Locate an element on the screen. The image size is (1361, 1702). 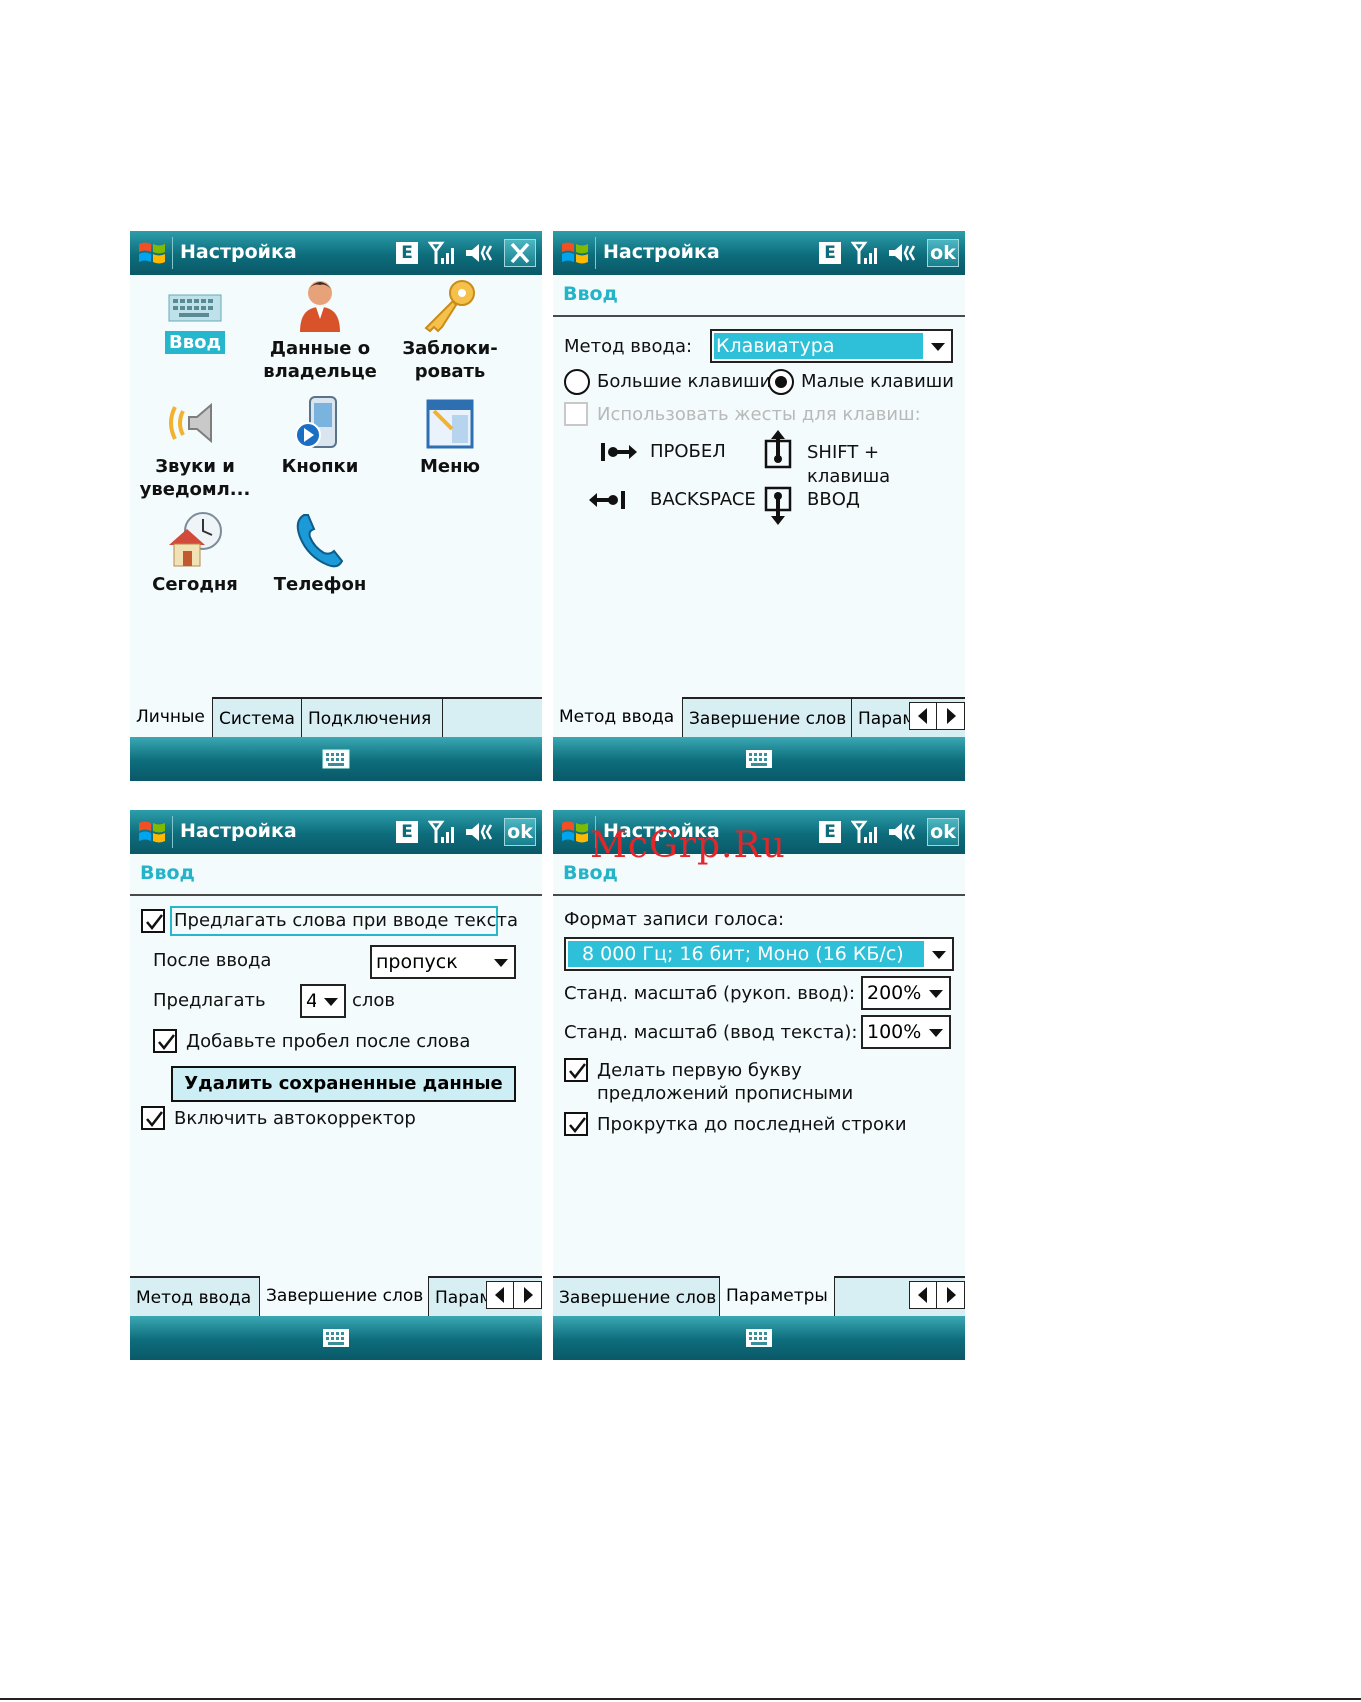
text-zoom-select: 100% is located at coordinates (906, 1032).